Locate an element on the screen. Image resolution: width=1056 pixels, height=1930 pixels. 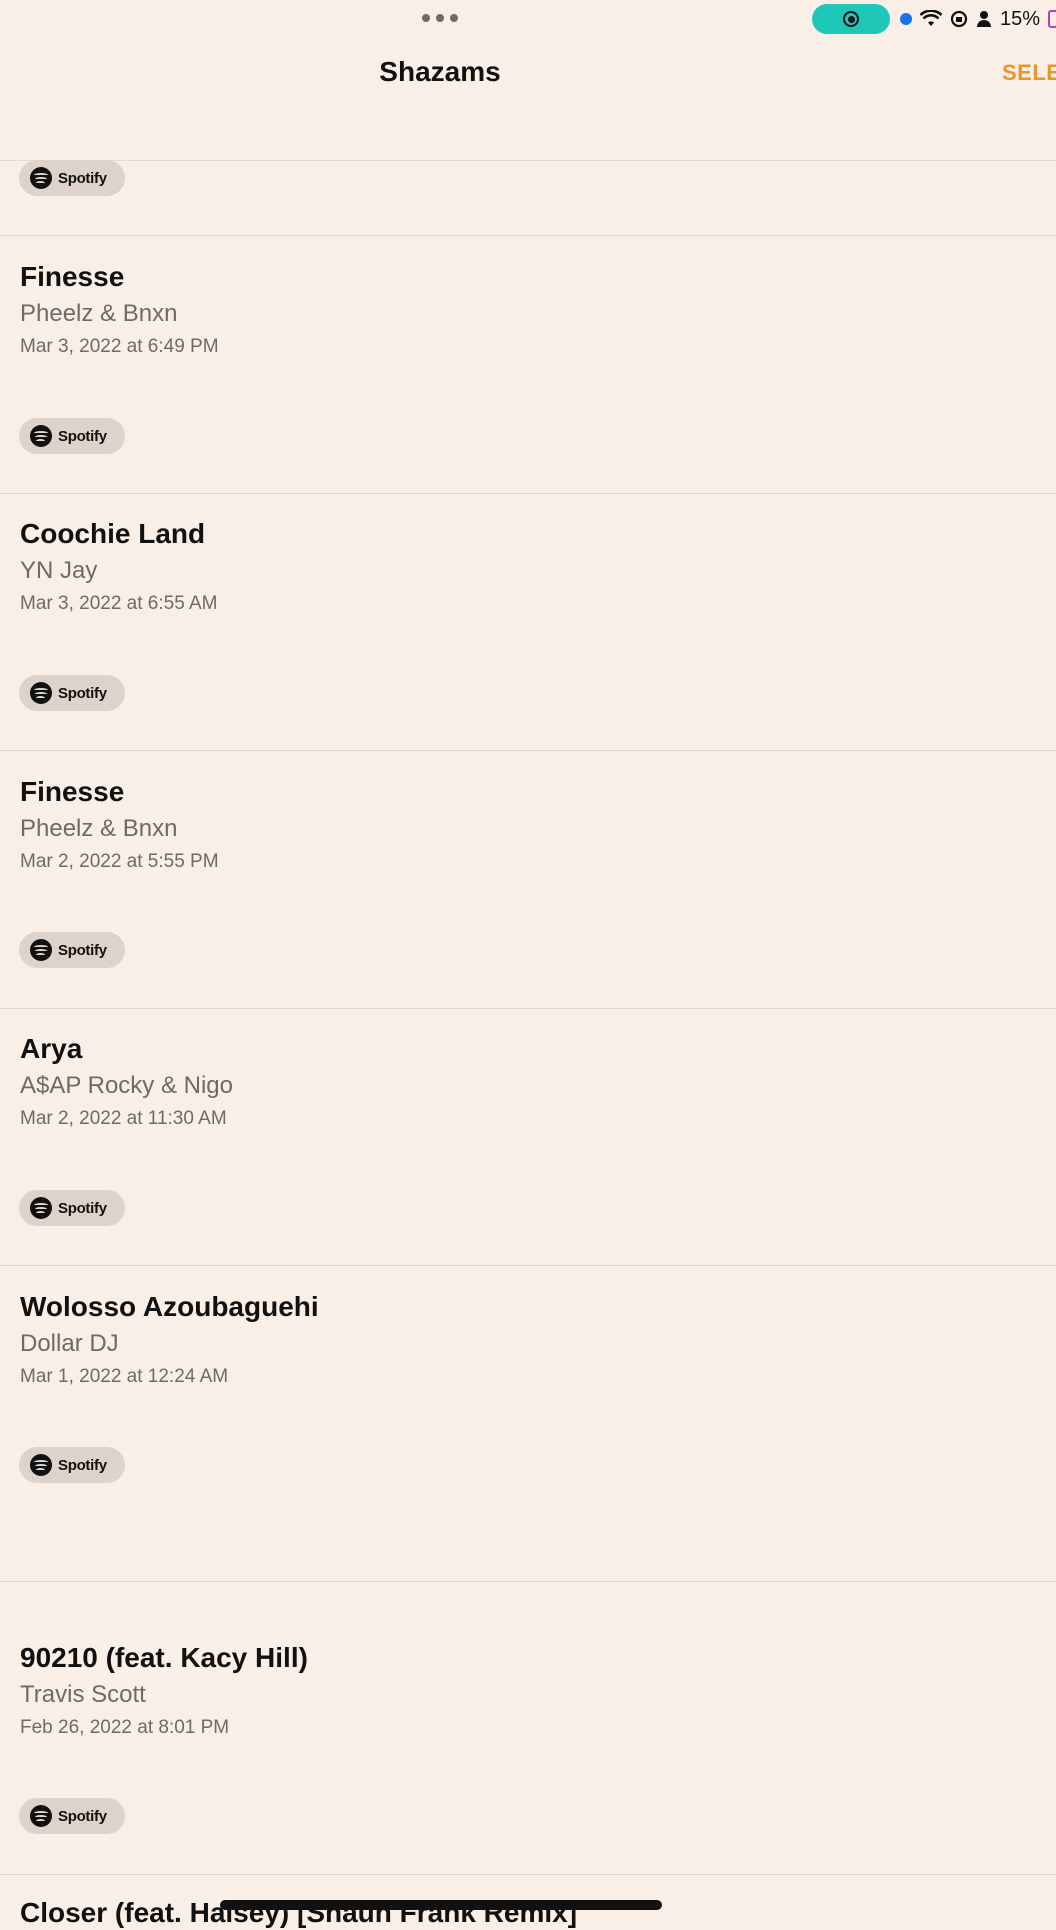
song-artist: Travis Scott is located at coordinates (83, 1694).